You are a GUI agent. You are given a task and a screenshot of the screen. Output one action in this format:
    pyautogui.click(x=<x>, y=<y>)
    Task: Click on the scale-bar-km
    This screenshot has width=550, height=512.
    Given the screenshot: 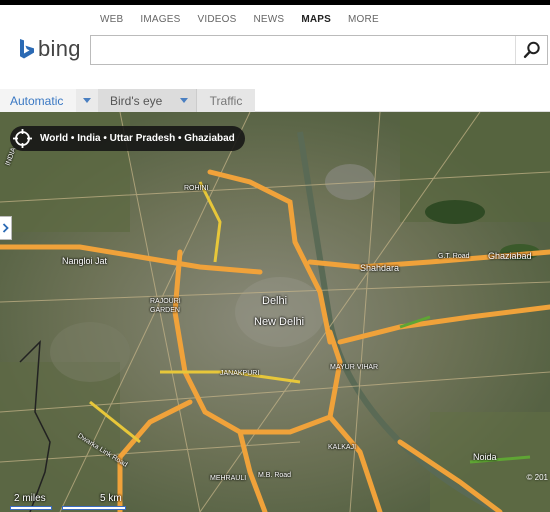 What is the action you would take?
    pyautogui.click(x=94, y=508)
    